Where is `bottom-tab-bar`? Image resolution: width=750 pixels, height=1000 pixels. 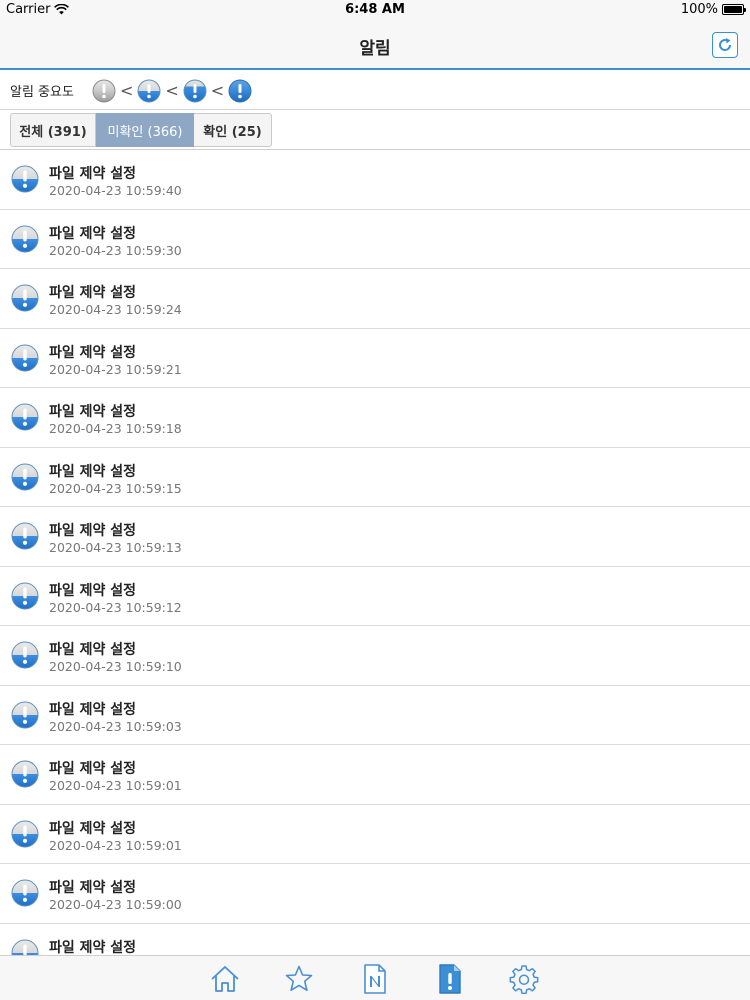 bottom-tab-bar is located at coordinates (375, 977).